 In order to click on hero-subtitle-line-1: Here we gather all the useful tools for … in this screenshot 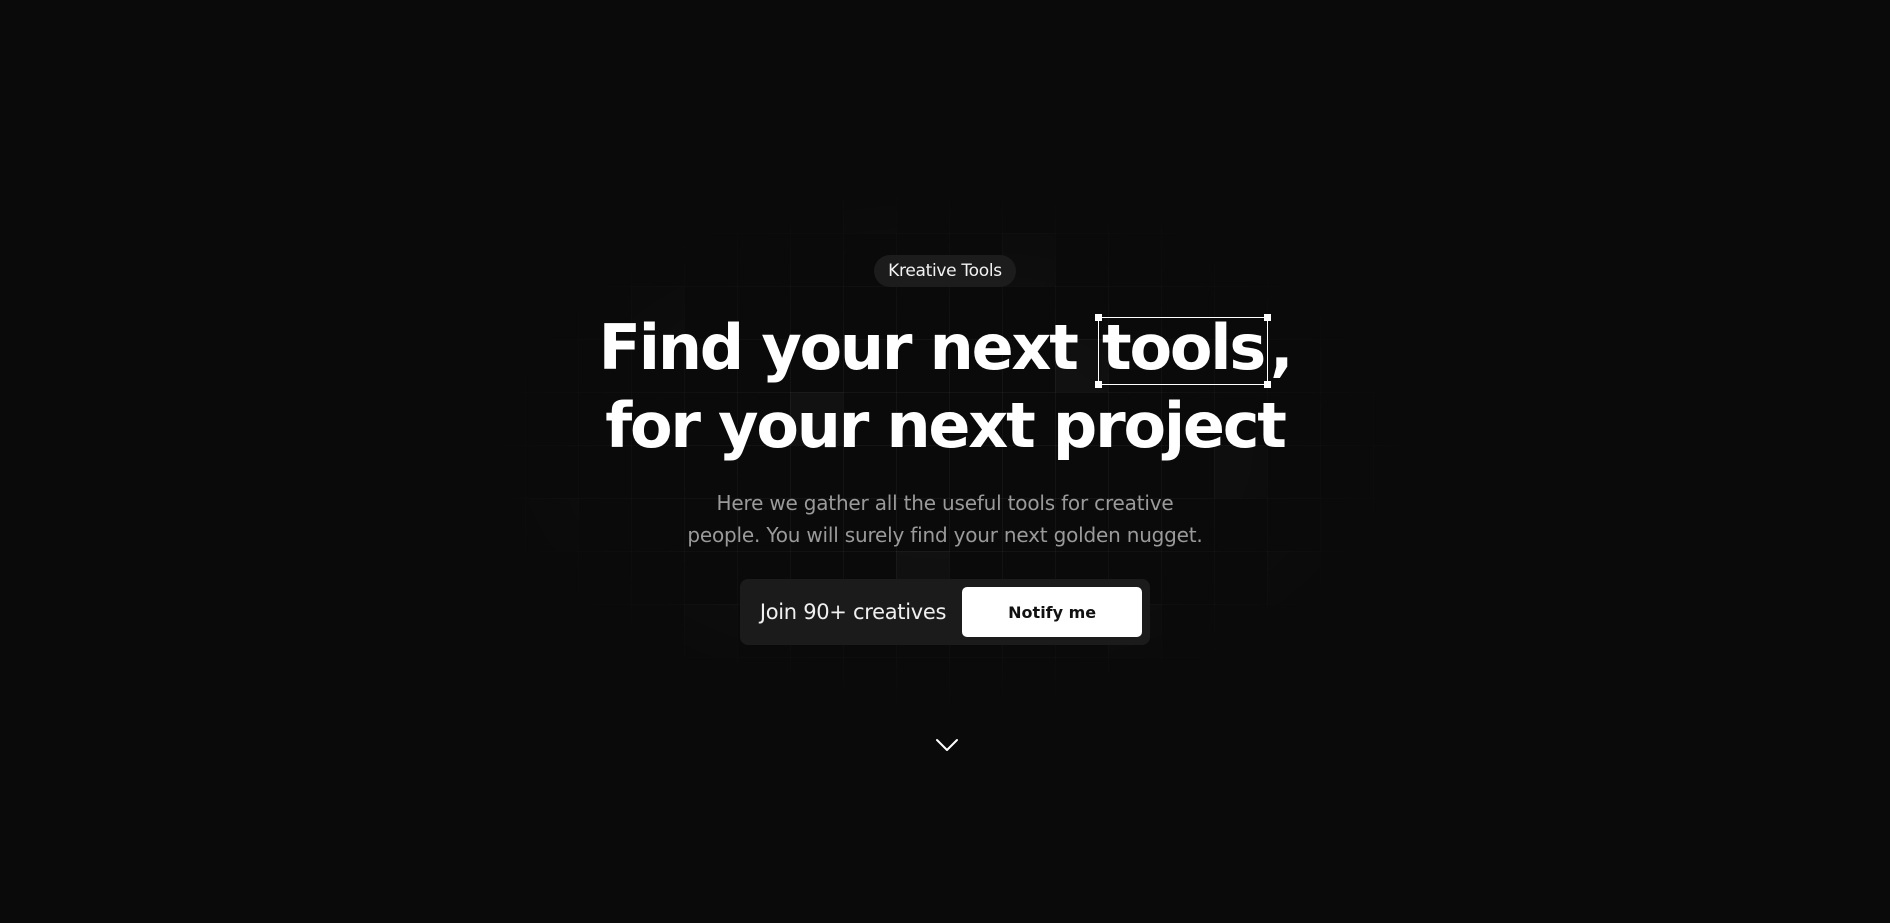, I will do `click(945, 503)`.